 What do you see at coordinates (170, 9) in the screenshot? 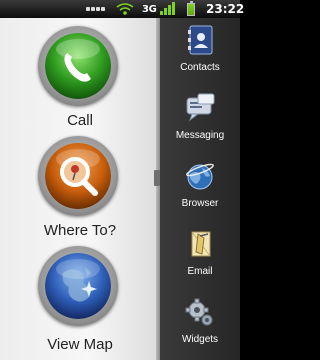
I see `signal-icon` at bounding box center [170, 9].